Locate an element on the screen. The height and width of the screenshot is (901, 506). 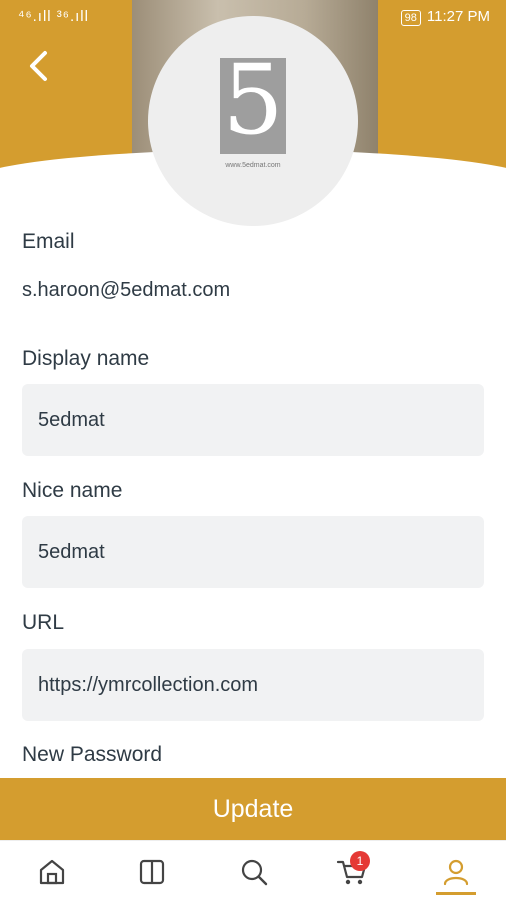
battery-icon: 98 is located at coordinates (410, 18).